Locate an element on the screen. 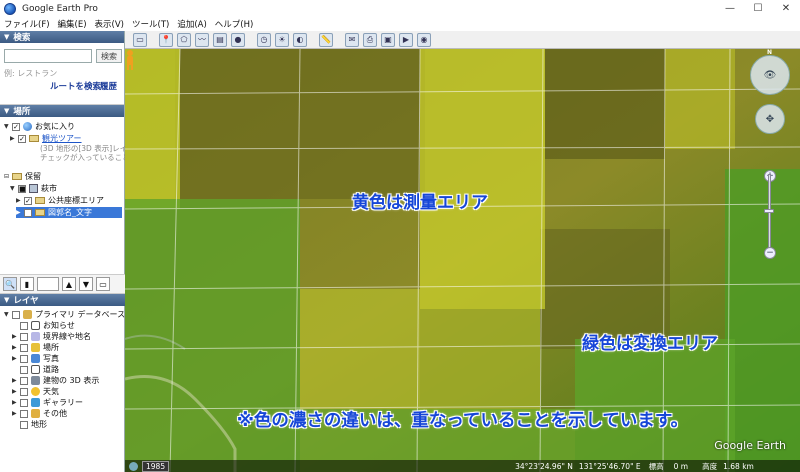 The height and width of the screenshot is (472, 800). layers-header: ▼ レイヤ is located at coordinates (62, 300).